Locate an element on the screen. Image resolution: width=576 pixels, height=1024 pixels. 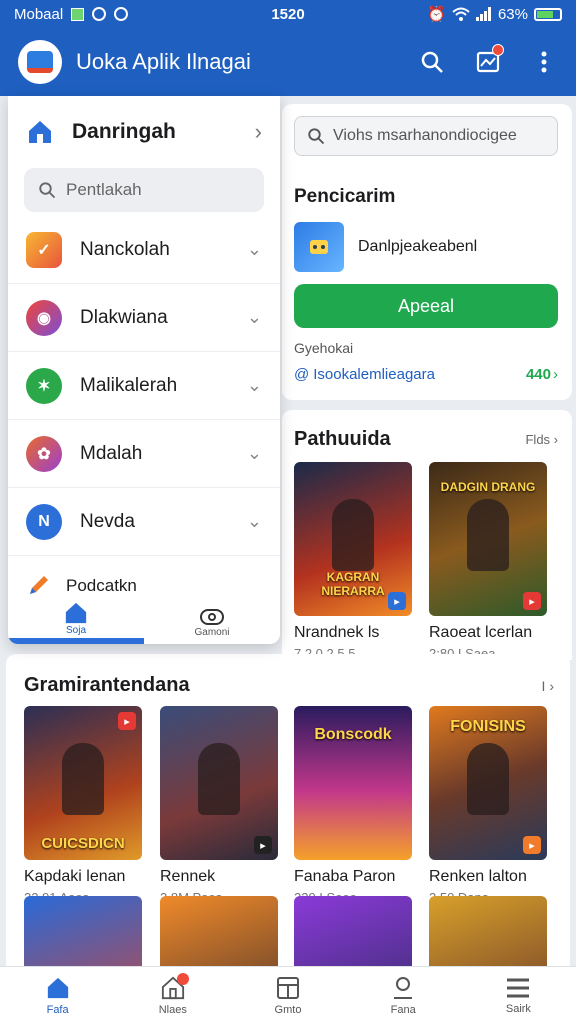
nav-search: Sairk is located at coordinates (518, 995).